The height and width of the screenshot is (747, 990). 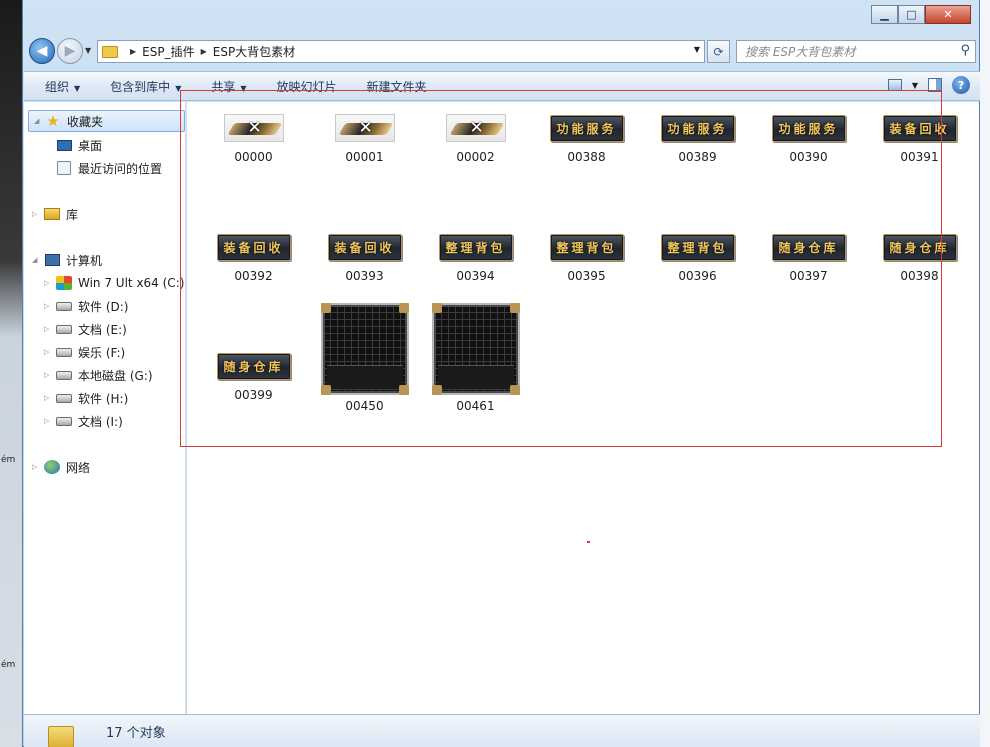 What do you see at coordinates (502, 730) in the screenshot?
I see `status-bar: 17 个对象` at bounding box center [502, 730].